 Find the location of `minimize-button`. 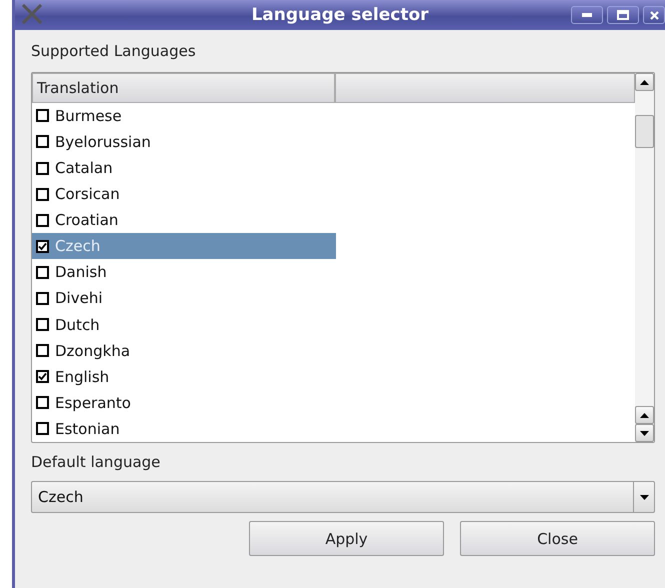

minimize-button is located at coordinates (587, 15).